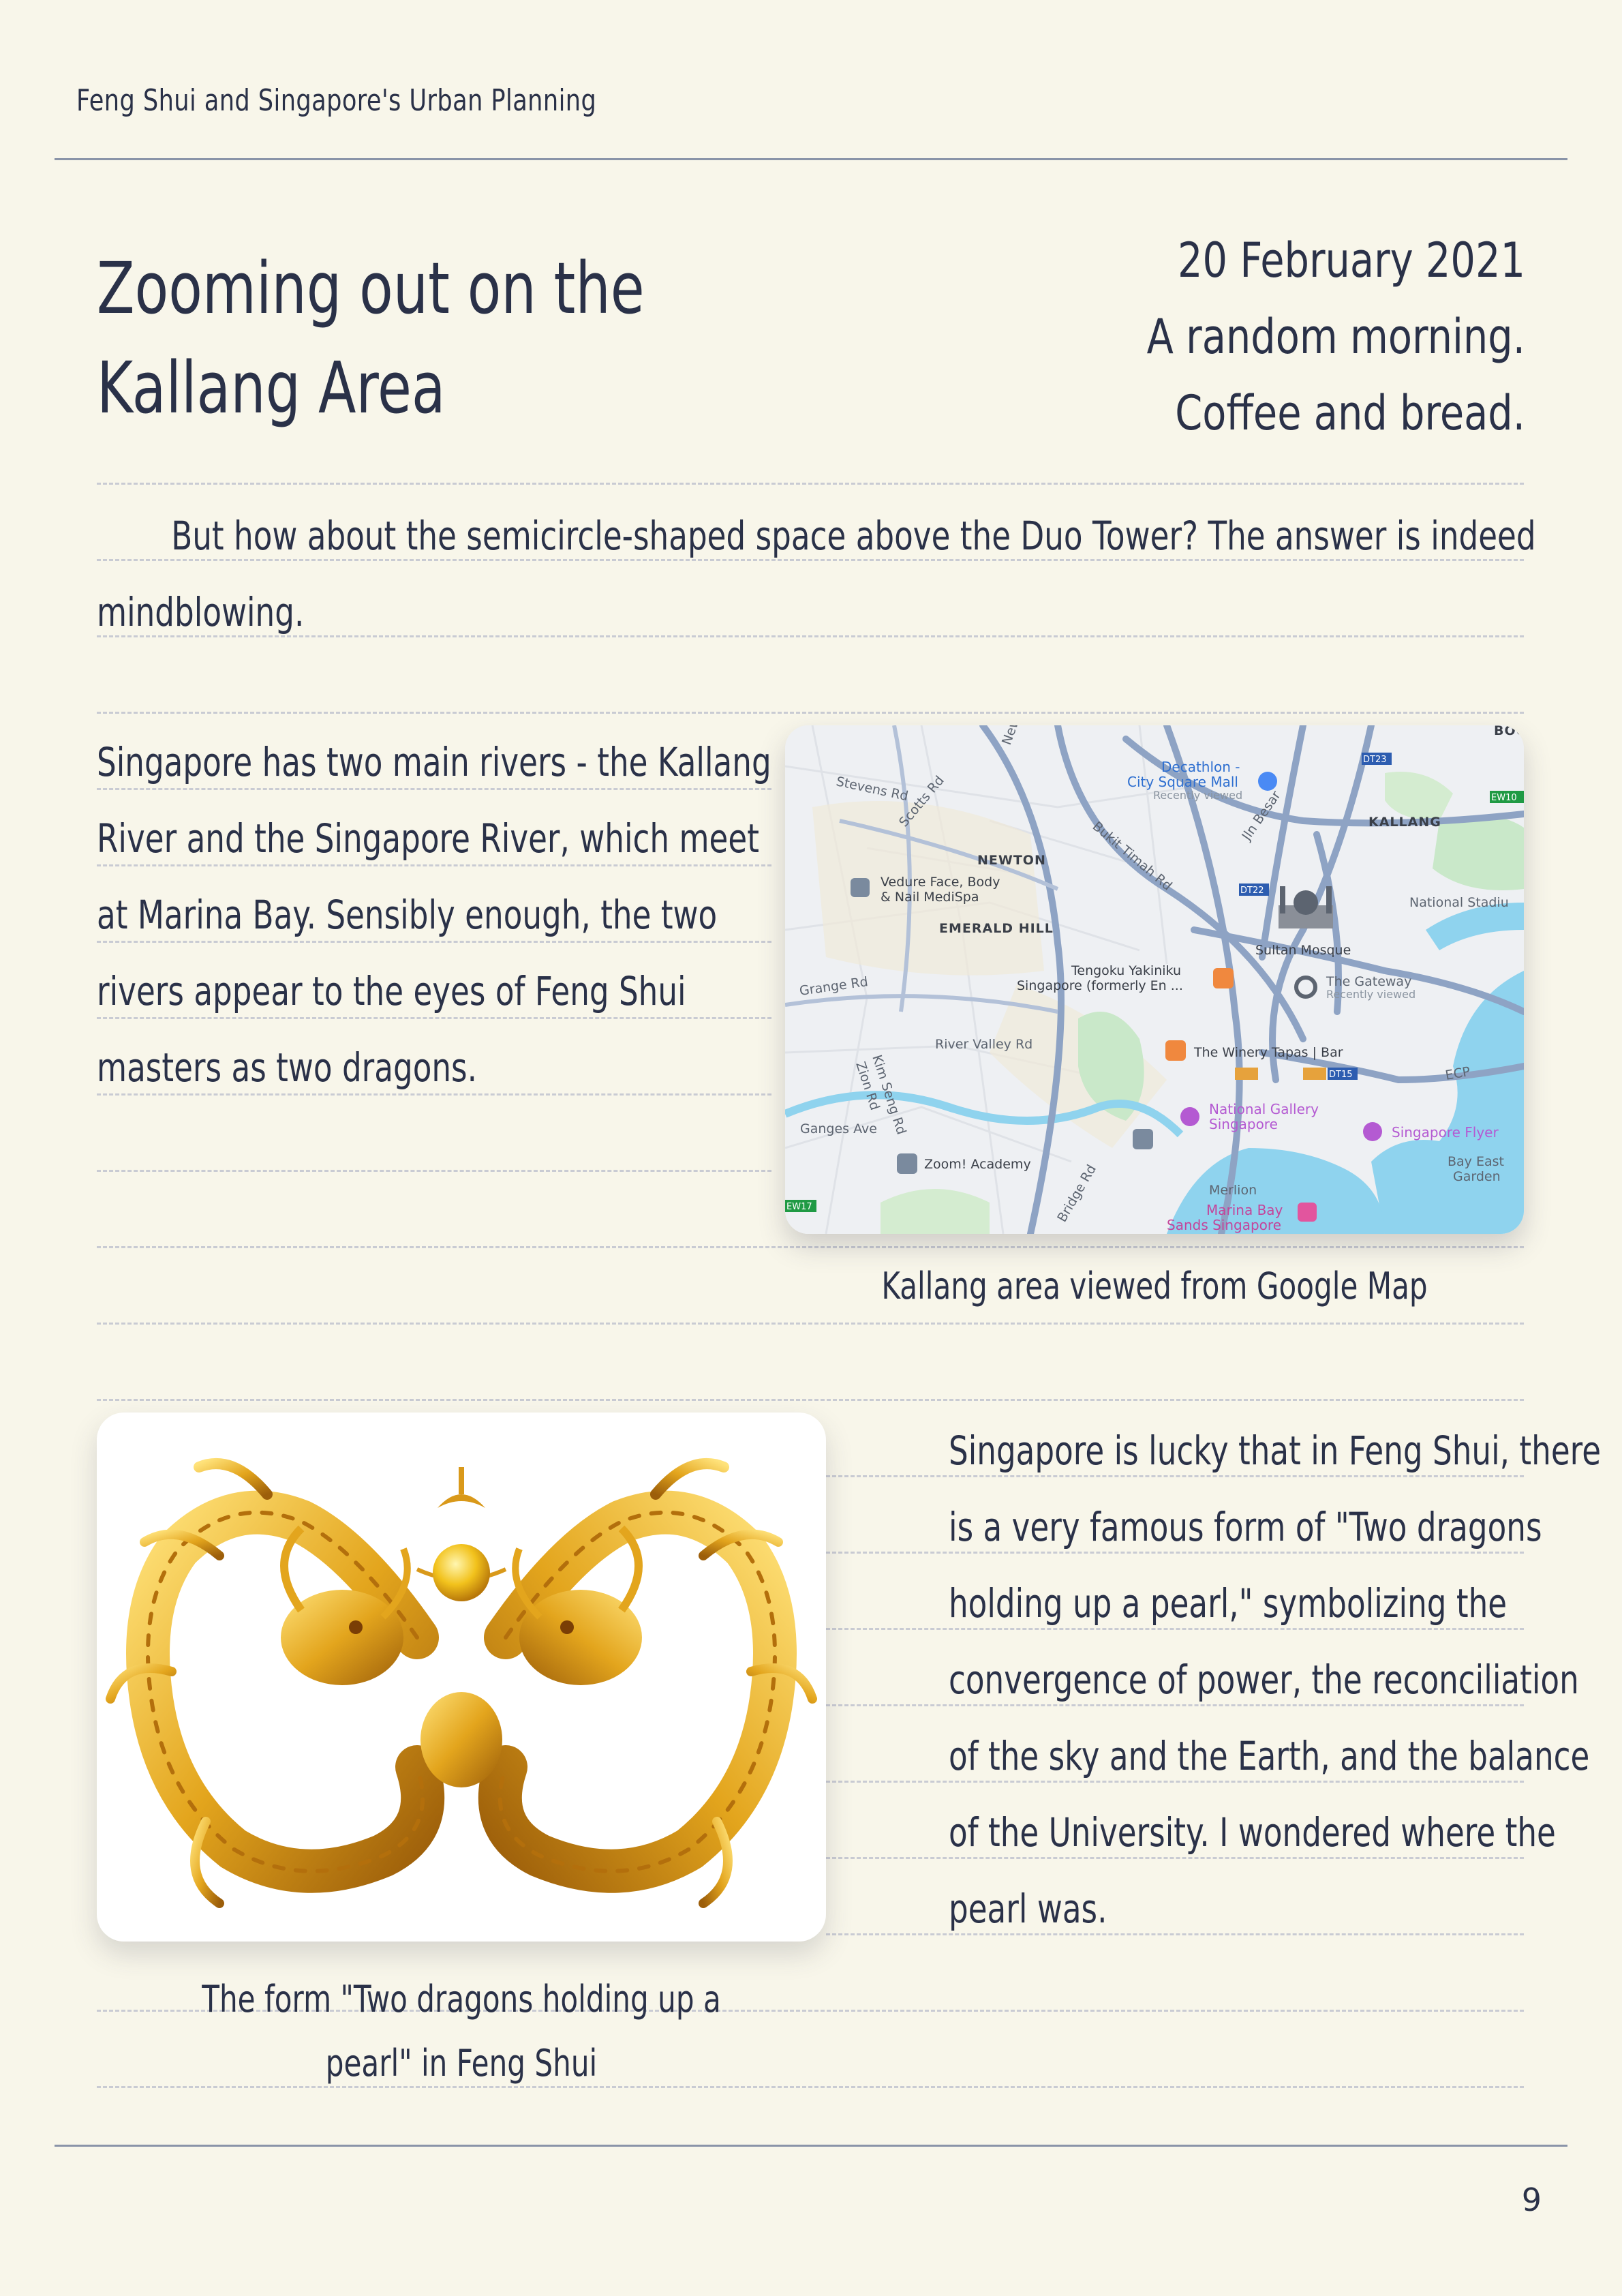 This screenshot has height=2296, width=1622. Describe the element at coordinates (336, 100) in the screenshot. I see `running-header: Feng Shui and Singapore's Urban Planning` at that location.